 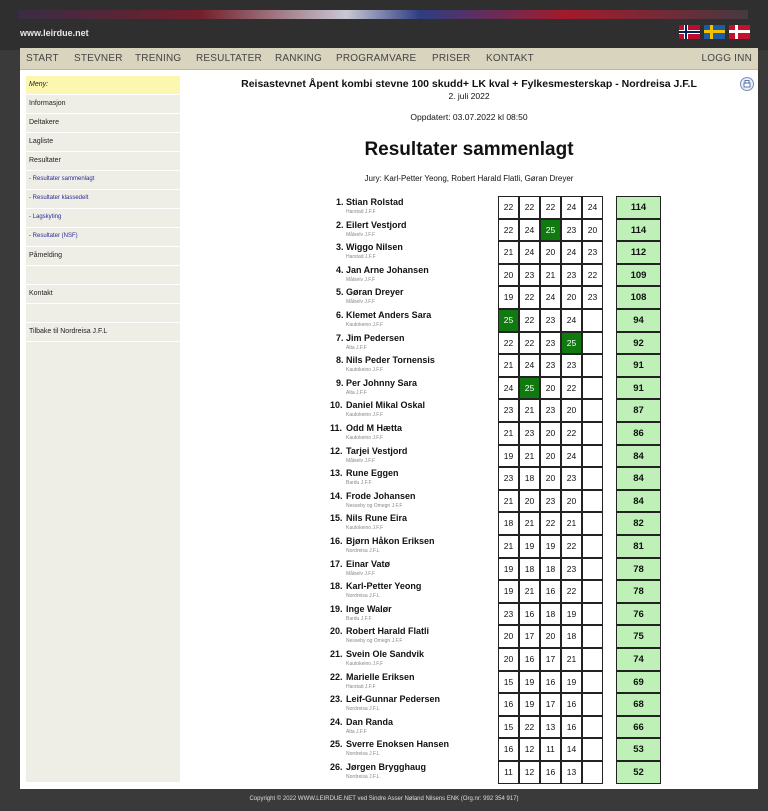 I want to click on shooter-club: Målselv J.F.F, so click(x=361, y=573).